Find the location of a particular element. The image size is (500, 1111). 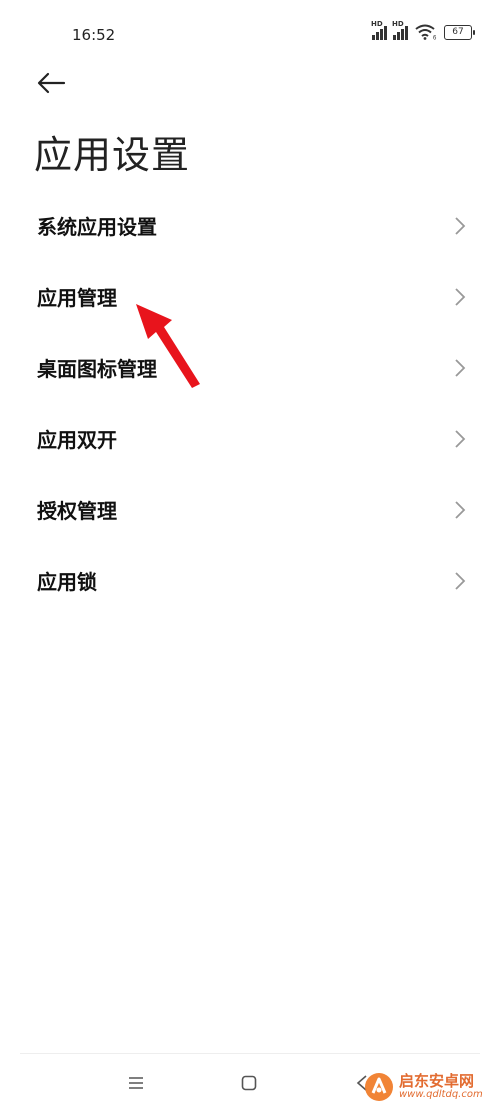

status-bar: 16:52 HD HD 6 67 is located at coordinates (250, 35).